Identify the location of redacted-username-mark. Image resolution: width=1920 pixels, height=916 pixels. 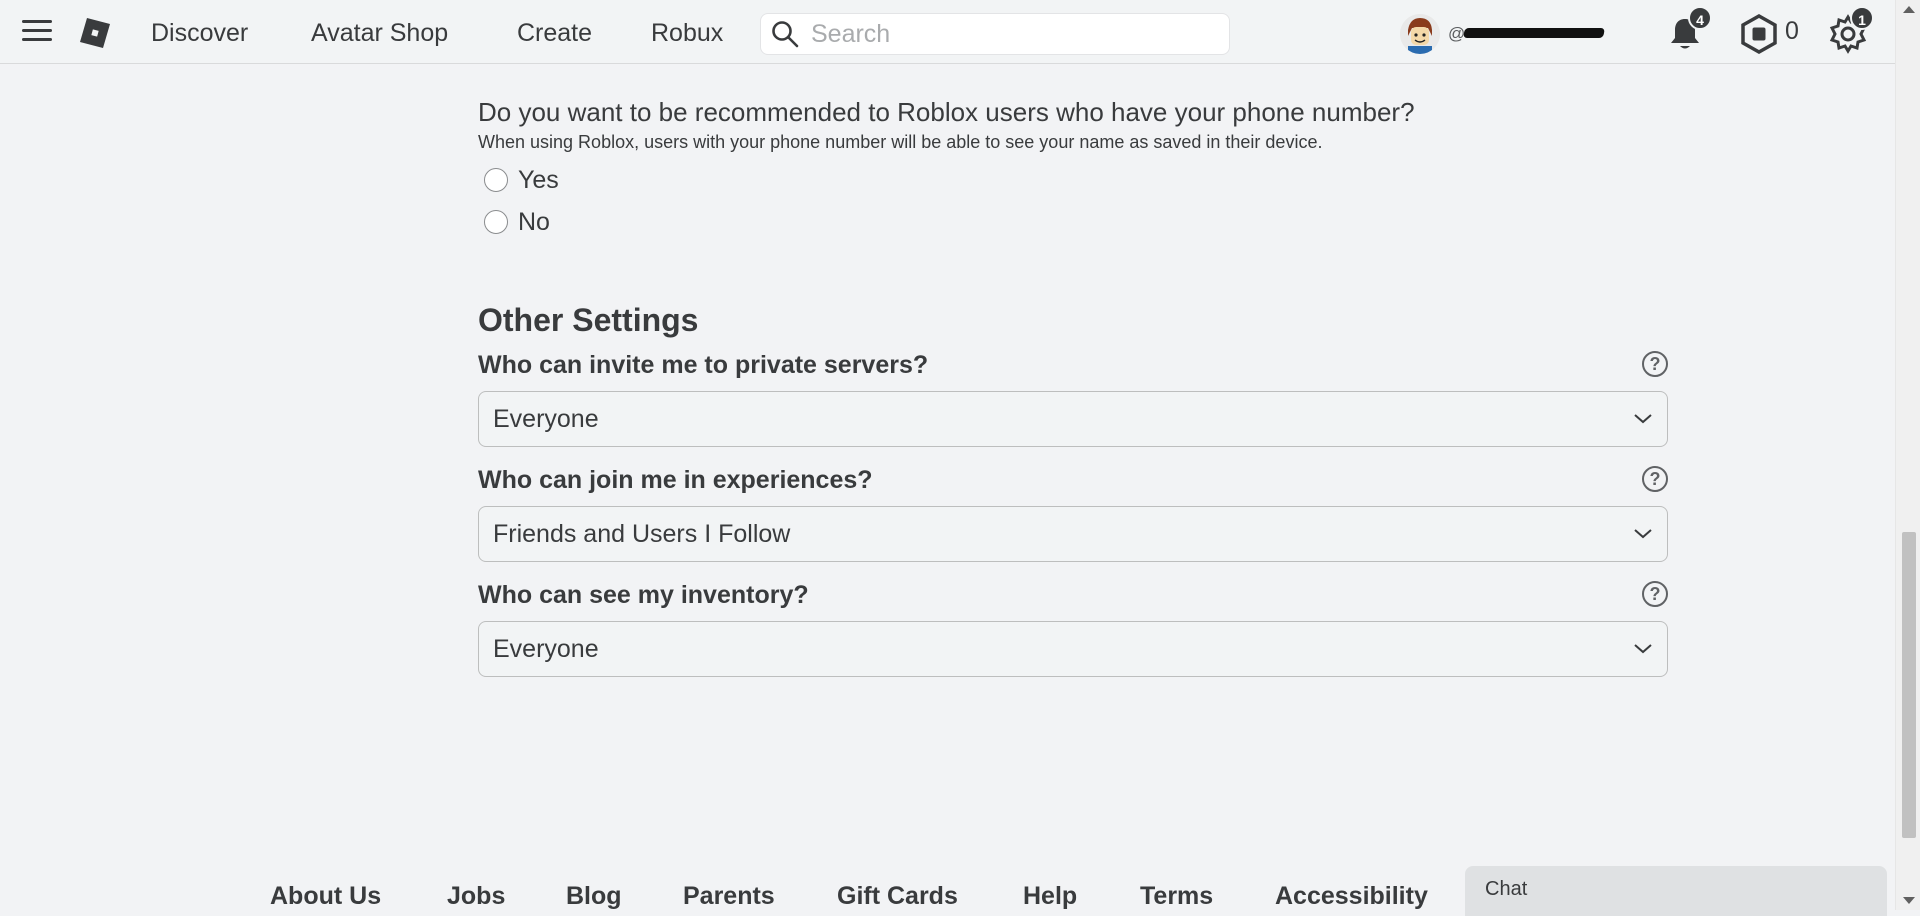
(1534, 33).